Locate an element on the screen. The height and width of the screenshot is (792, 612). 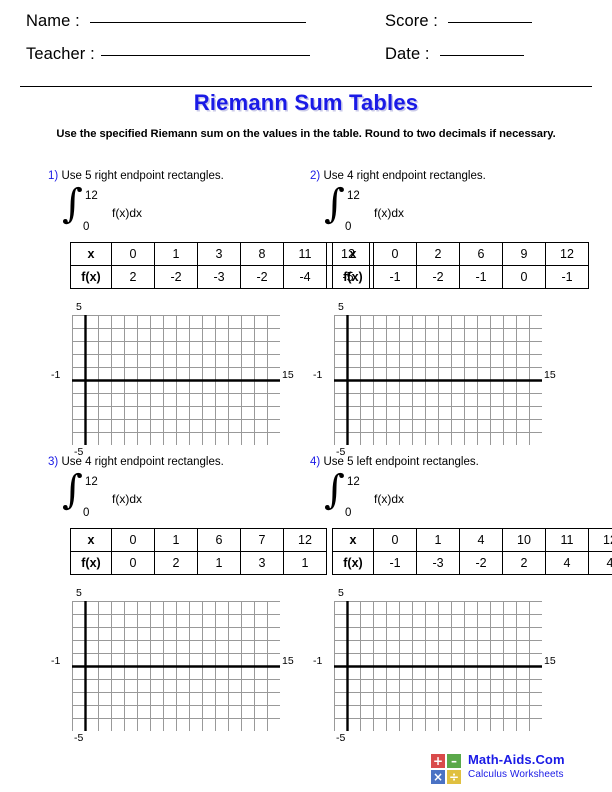
worksheet-header: Name : Teacher : Score : Date : is located at coordinates (306, 41).